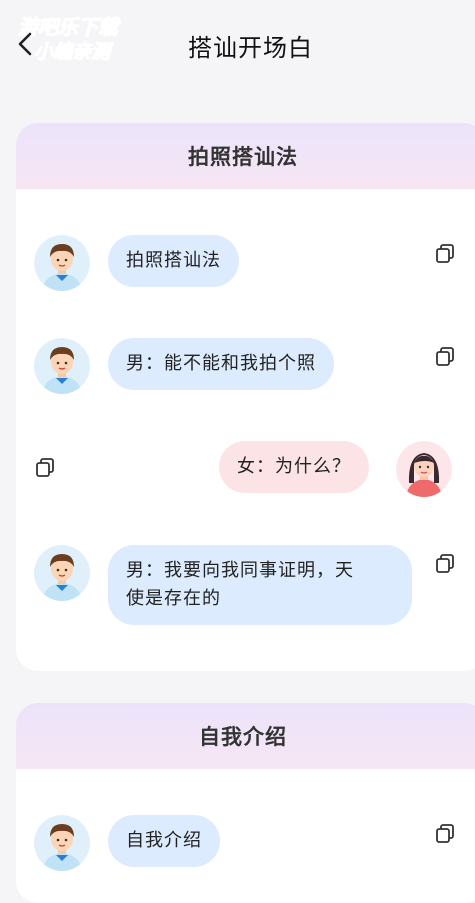 This screenshot has height=903, width=475. I want to click on message-row: 女：为什么？, so click(245, 469).